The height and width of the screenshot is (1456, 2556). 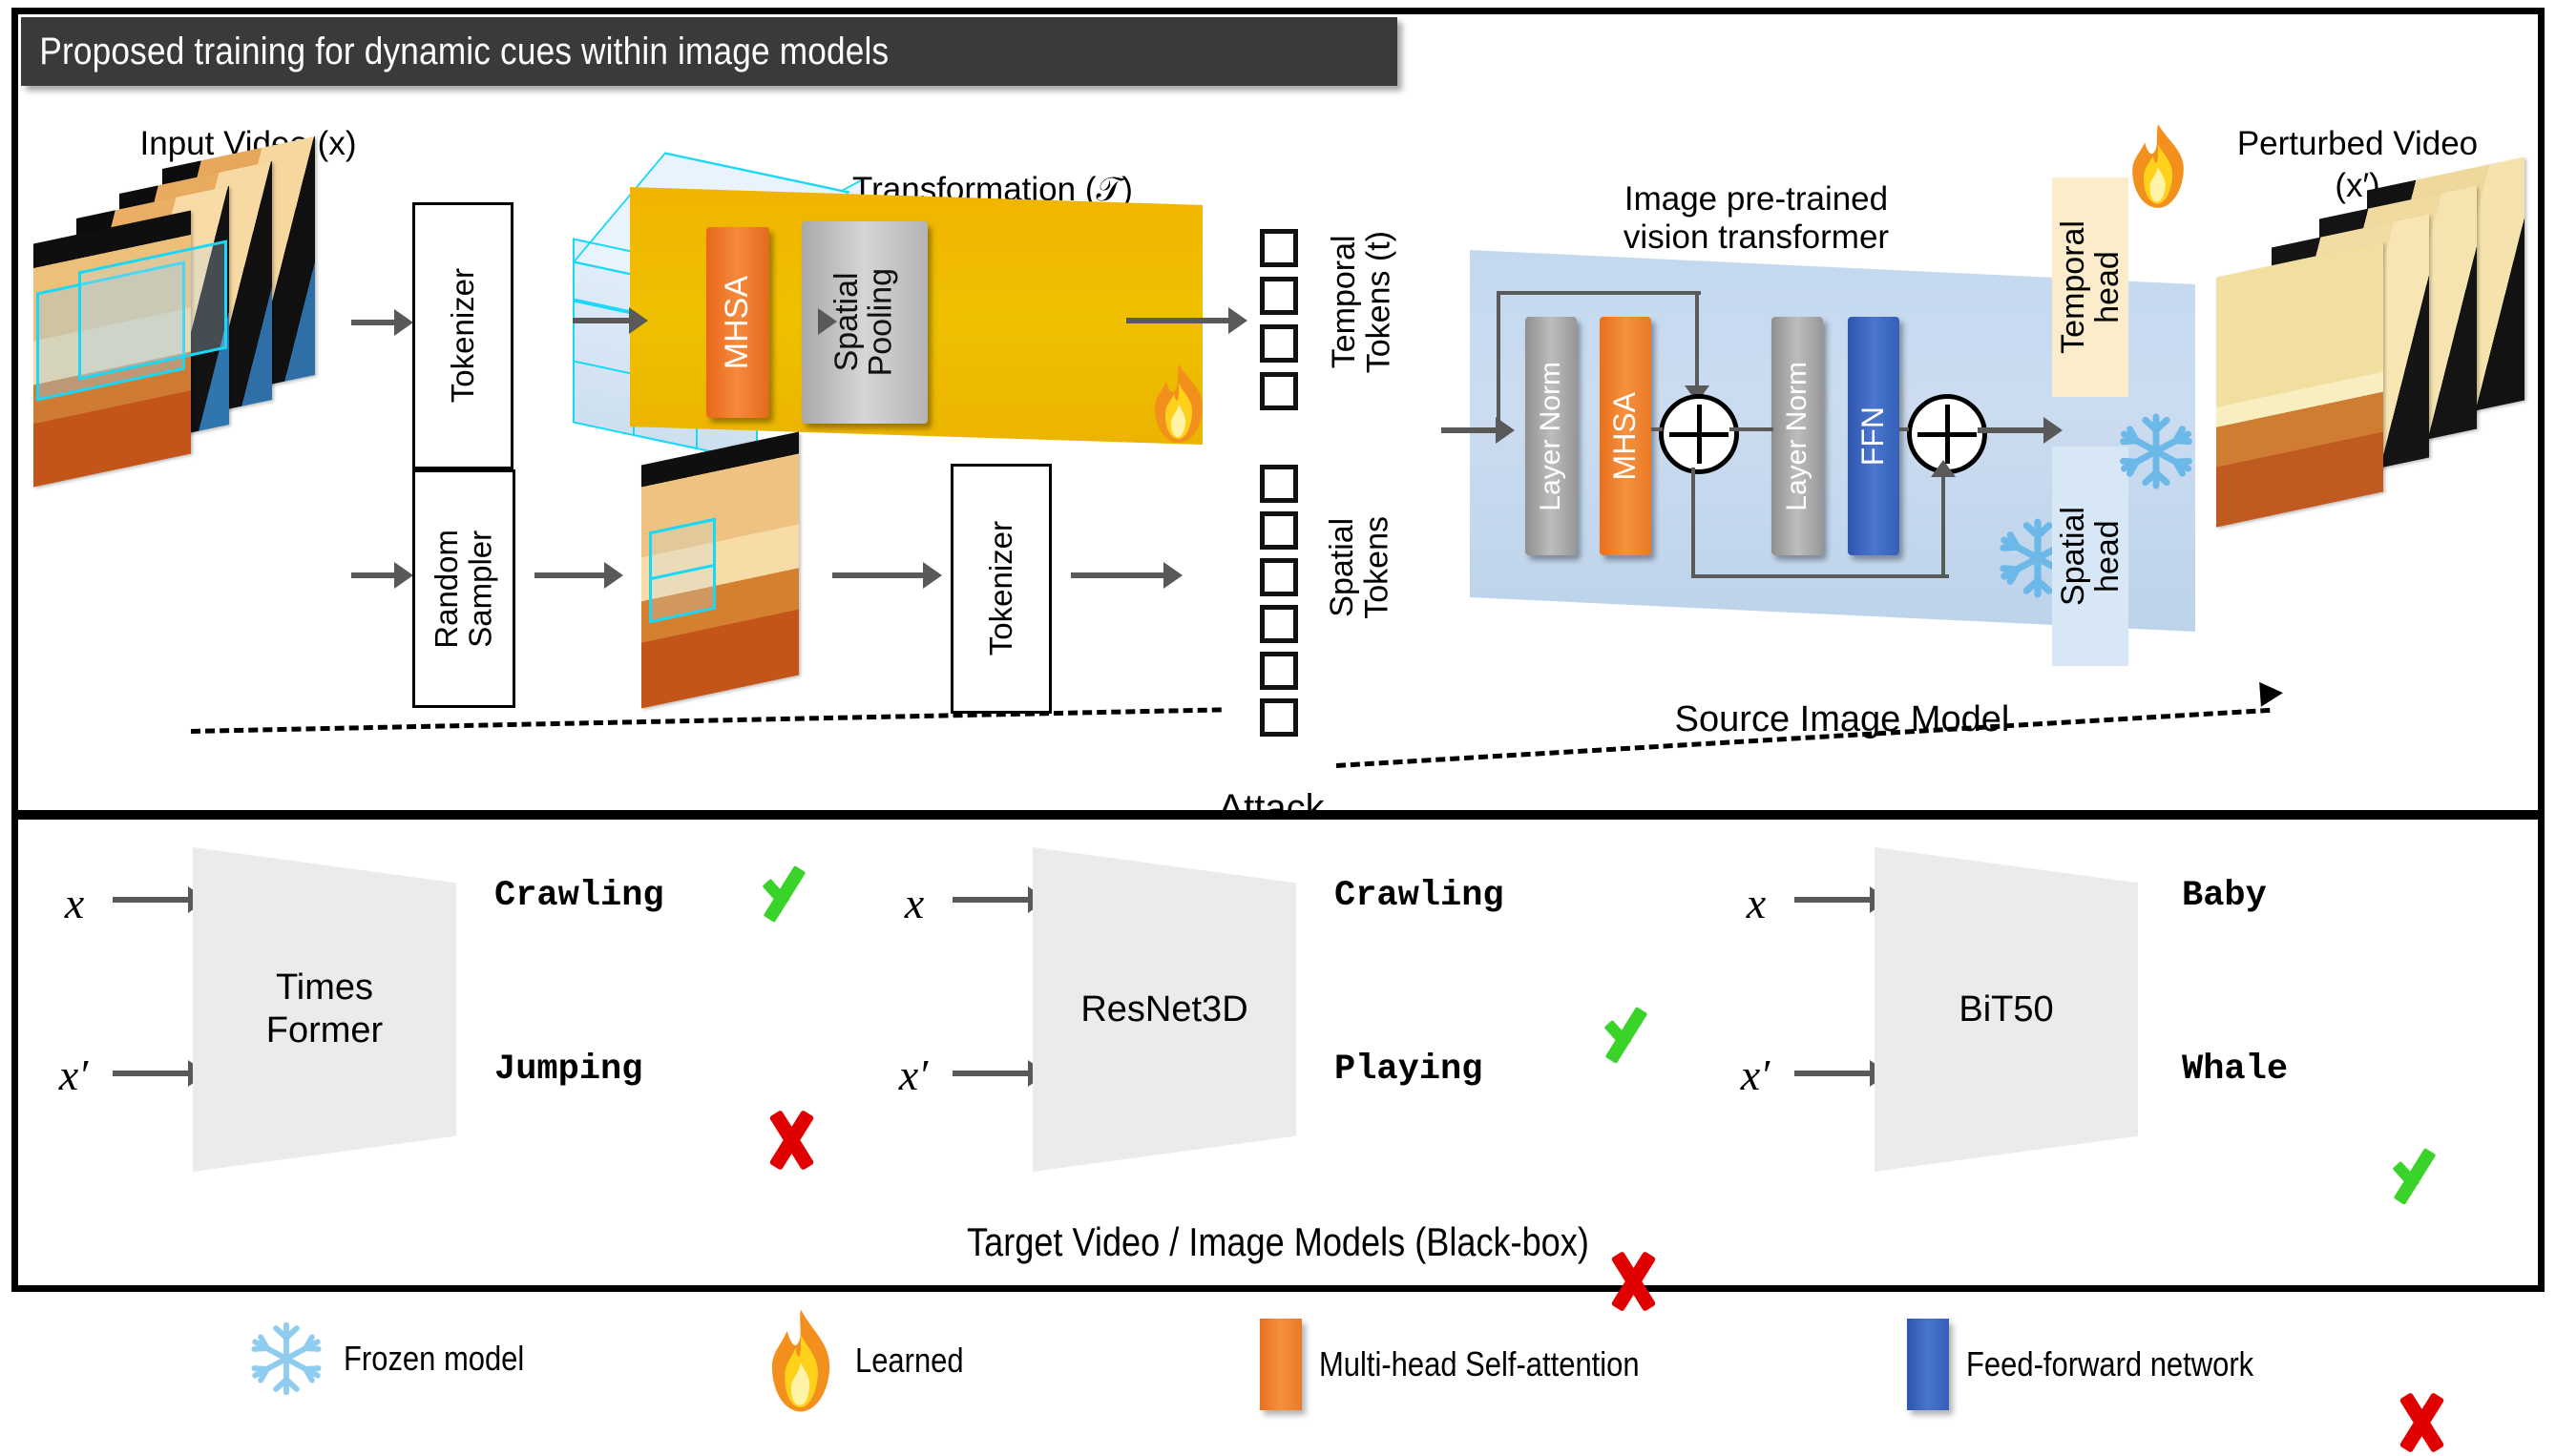 I want to click on legend-item-ffn: Feed-forward network, so click(x=2103, y=1365).